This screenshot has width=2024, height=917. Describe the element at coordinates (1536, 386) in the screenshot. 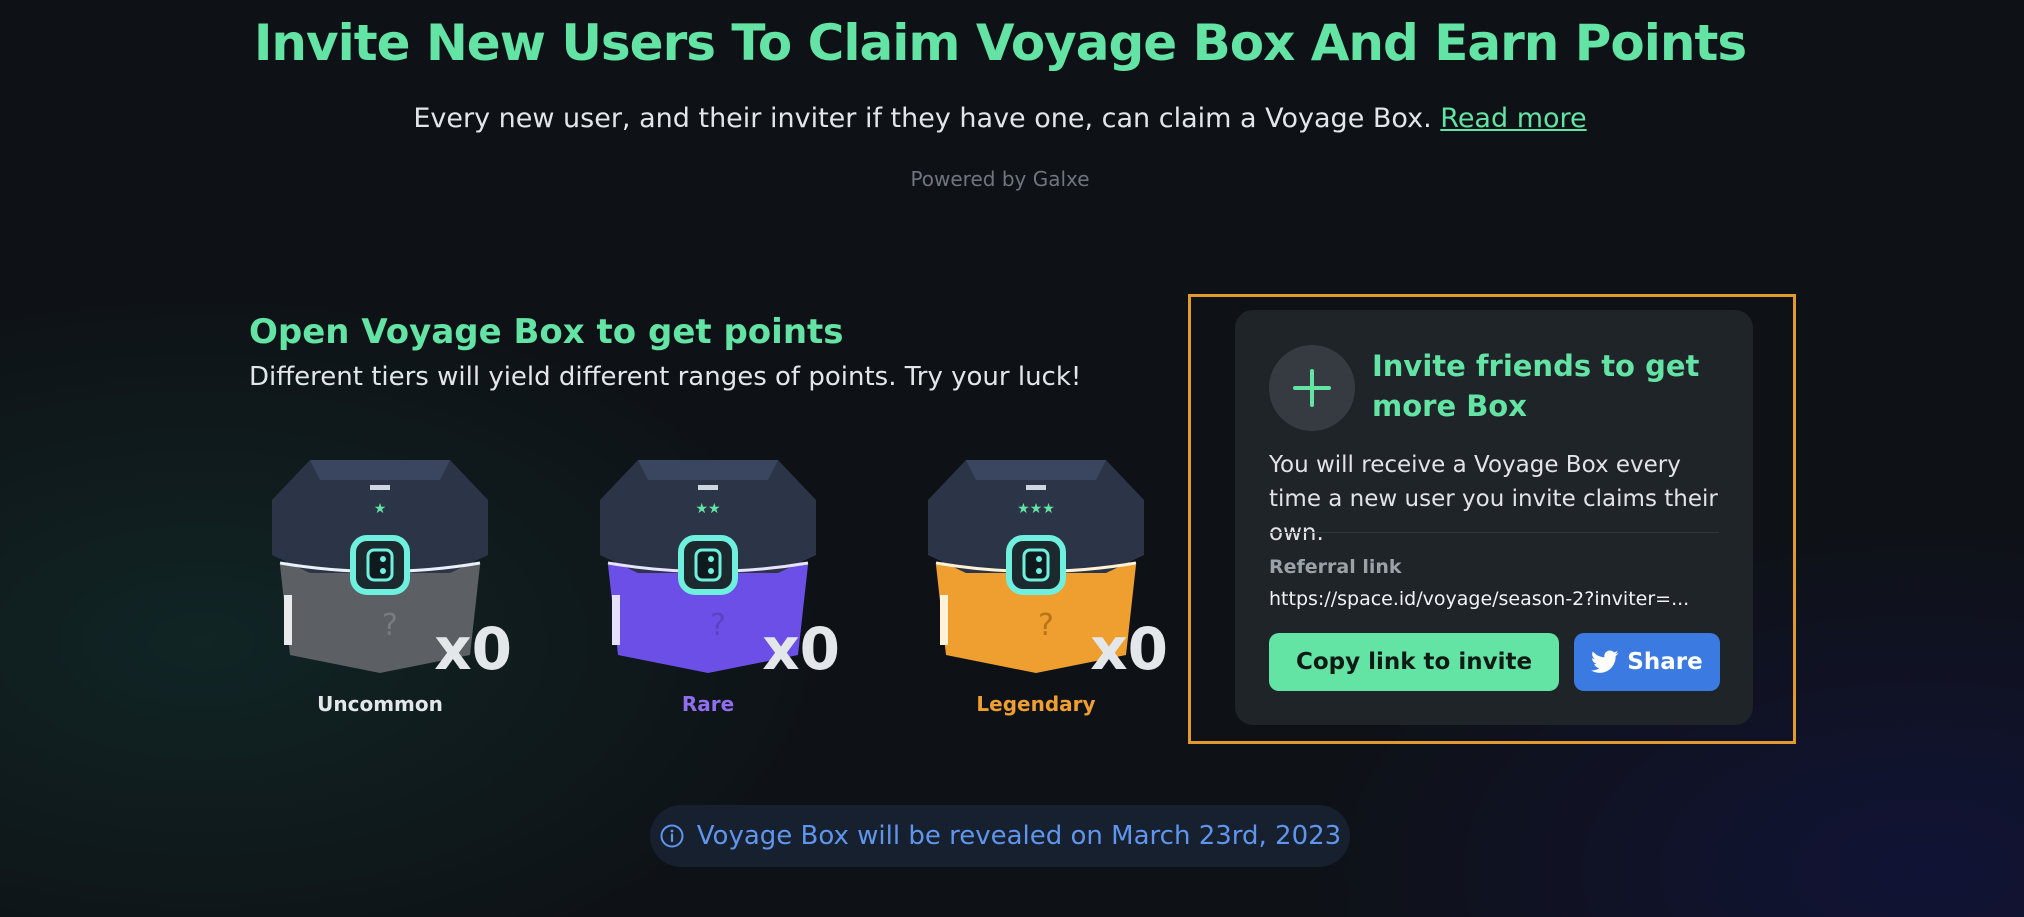

I see `invite-card-title: Invite friends to get more Box` at that location.